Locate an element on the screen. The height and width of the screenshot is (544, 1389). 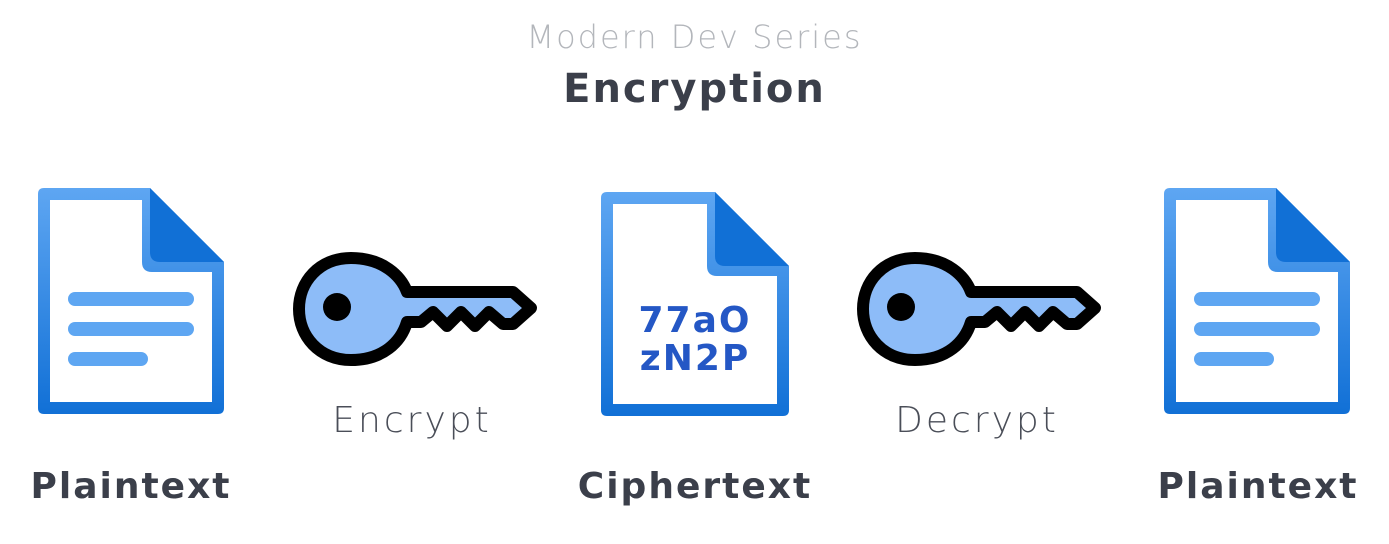
decrypt-label: Decrypt is located at coordinates (977, 420).